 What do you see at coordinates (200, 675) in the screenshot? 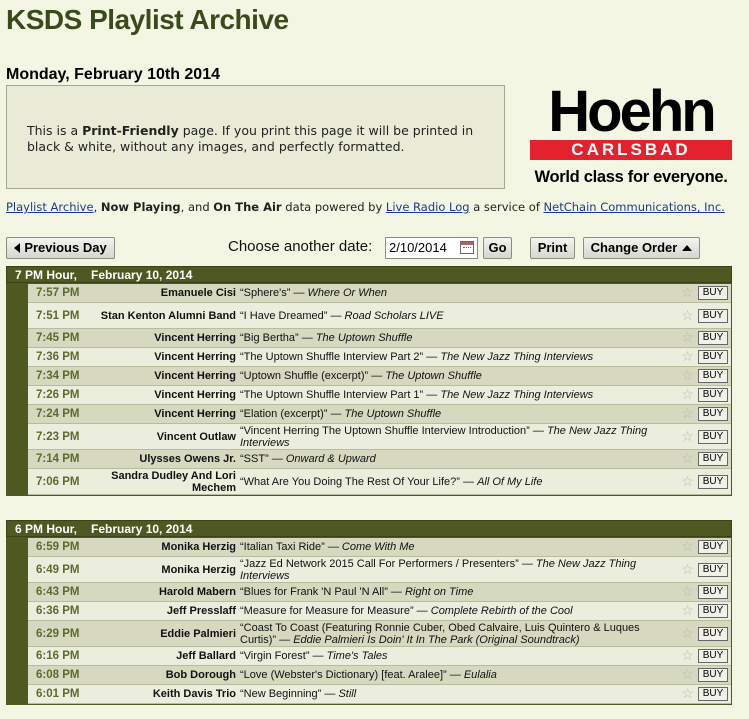
I see `artist-name: Bob Dorough` at bounding box center [200, 675].